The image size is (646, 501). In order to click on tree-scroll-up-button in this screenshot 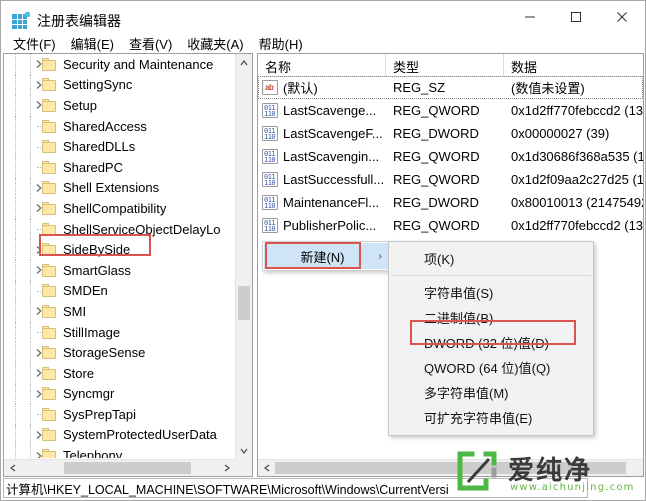, I will do `click(244, 62)`.